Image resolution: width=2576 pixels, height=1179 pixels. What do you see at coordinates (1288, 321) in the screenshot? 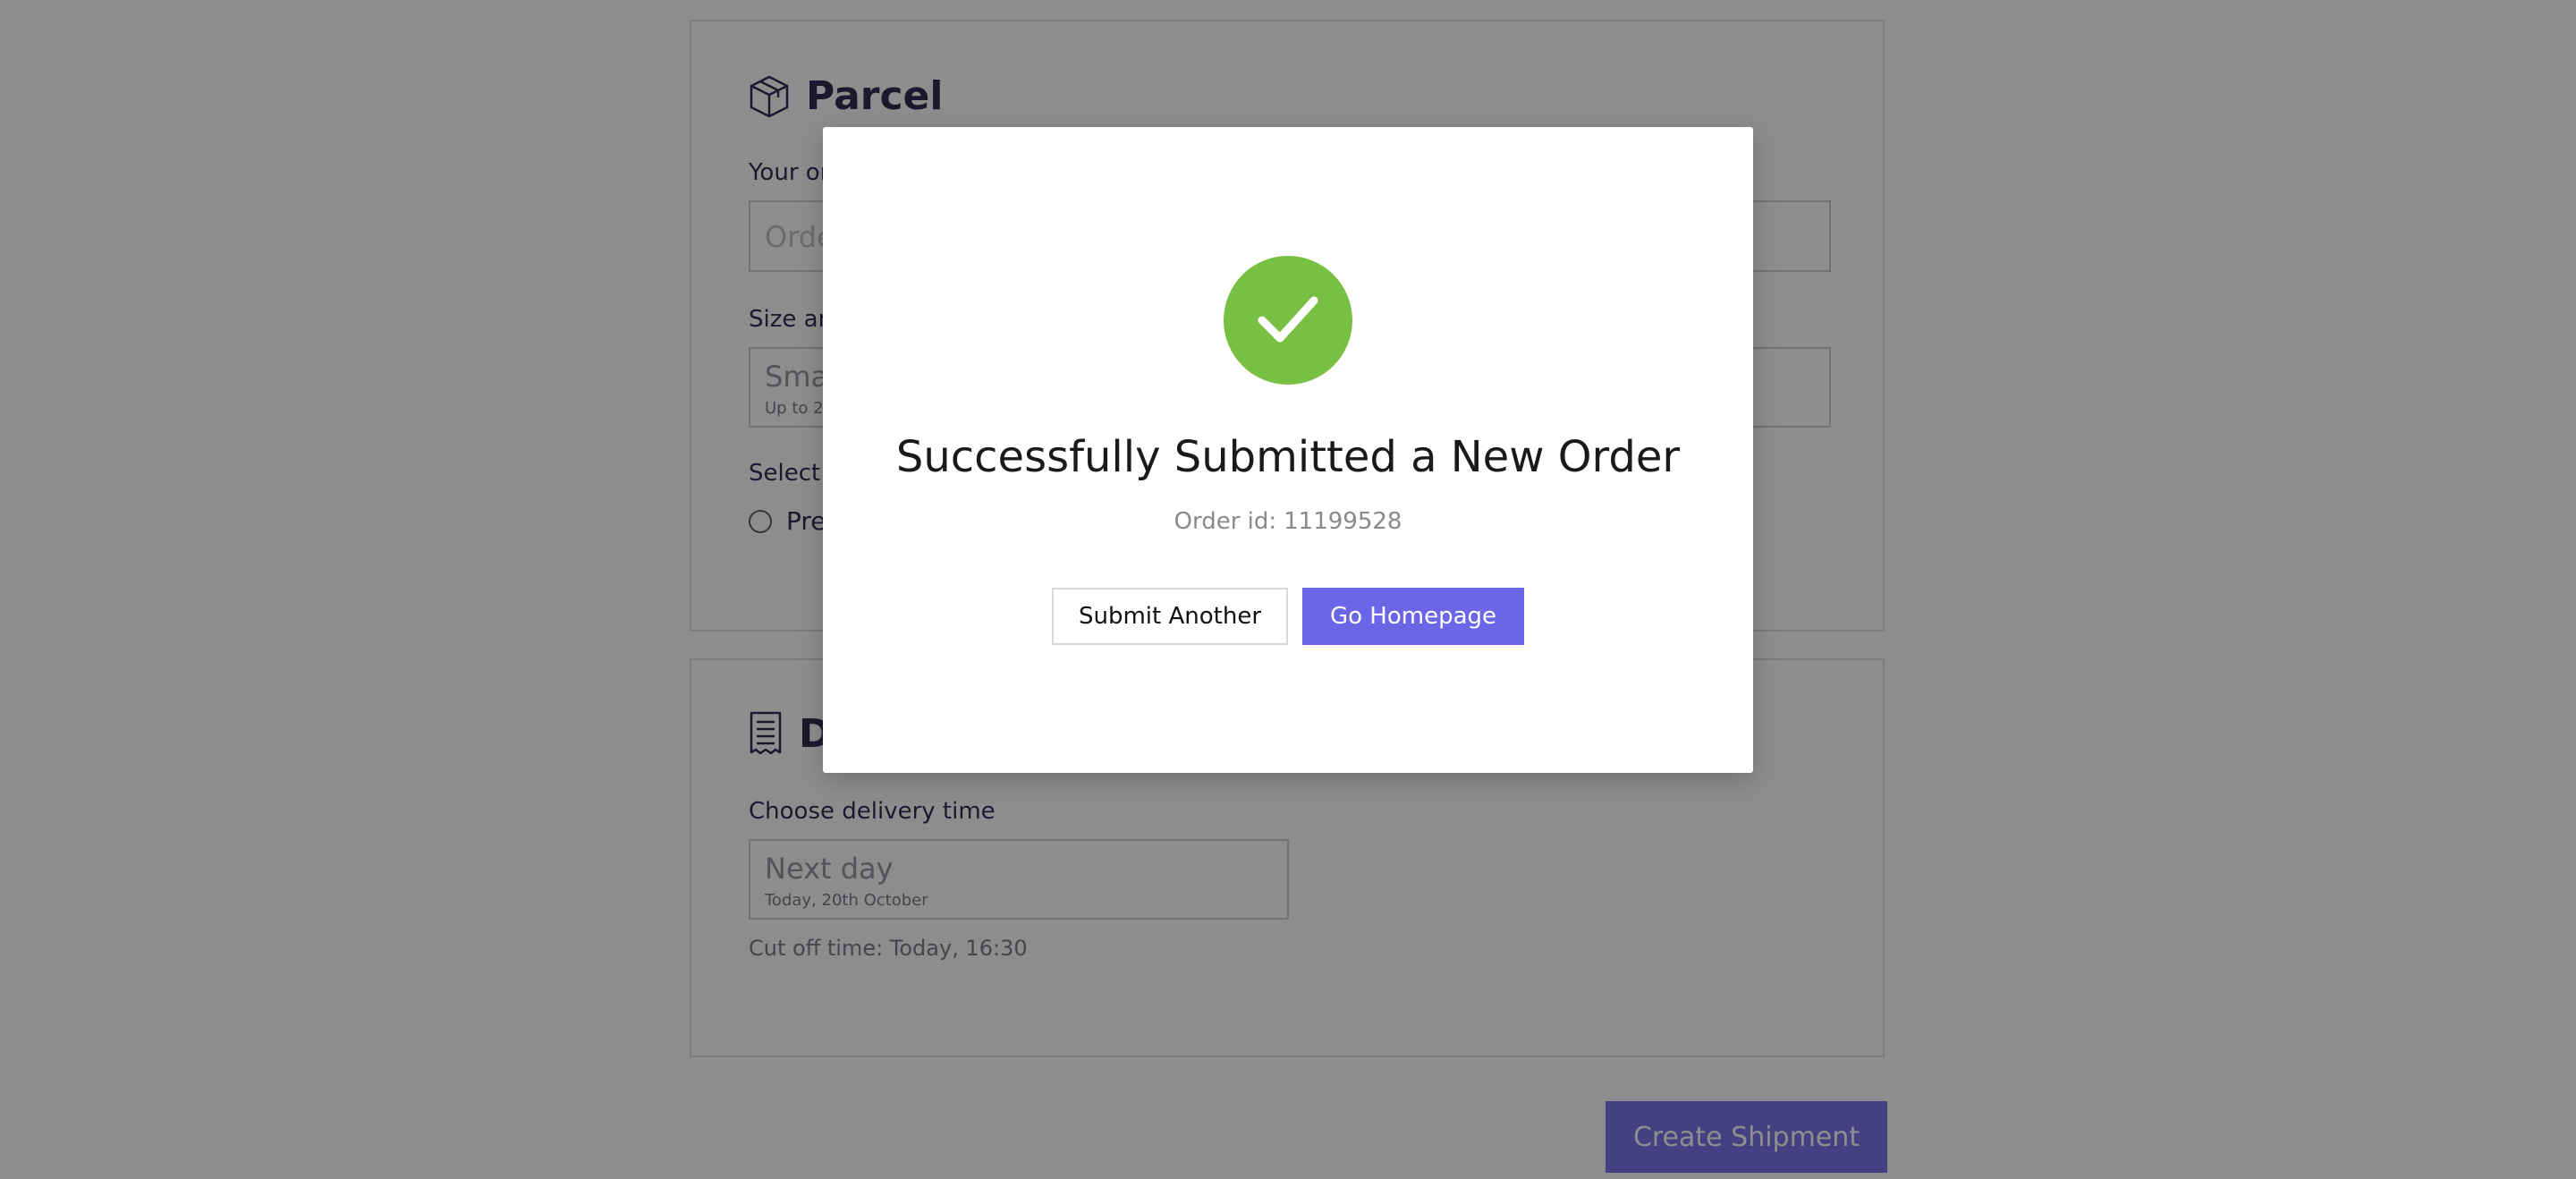
I see `check-circle-icon` at bounding box center [1288, 321].